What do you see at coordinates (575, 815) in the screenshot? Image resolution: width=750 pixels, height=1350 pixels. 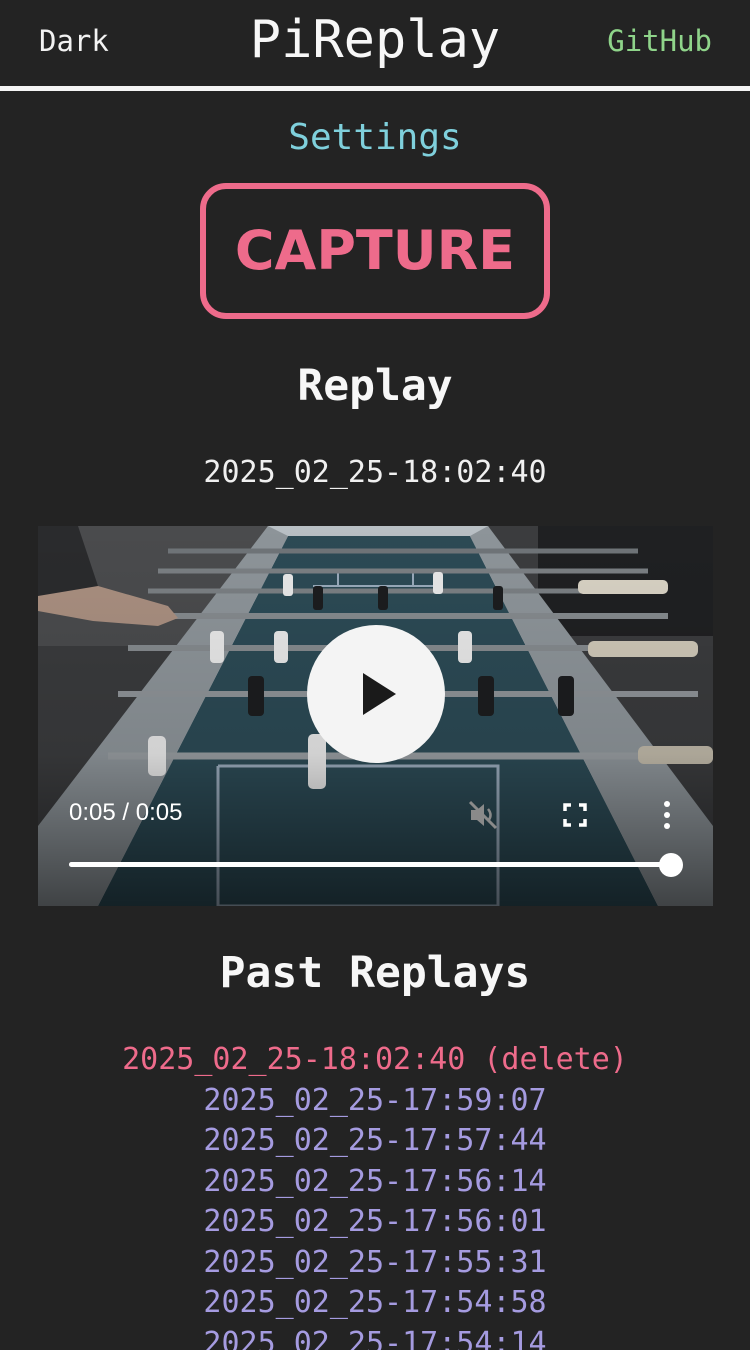 I see `fullscreen-icon` at bounding box center [575, 815].